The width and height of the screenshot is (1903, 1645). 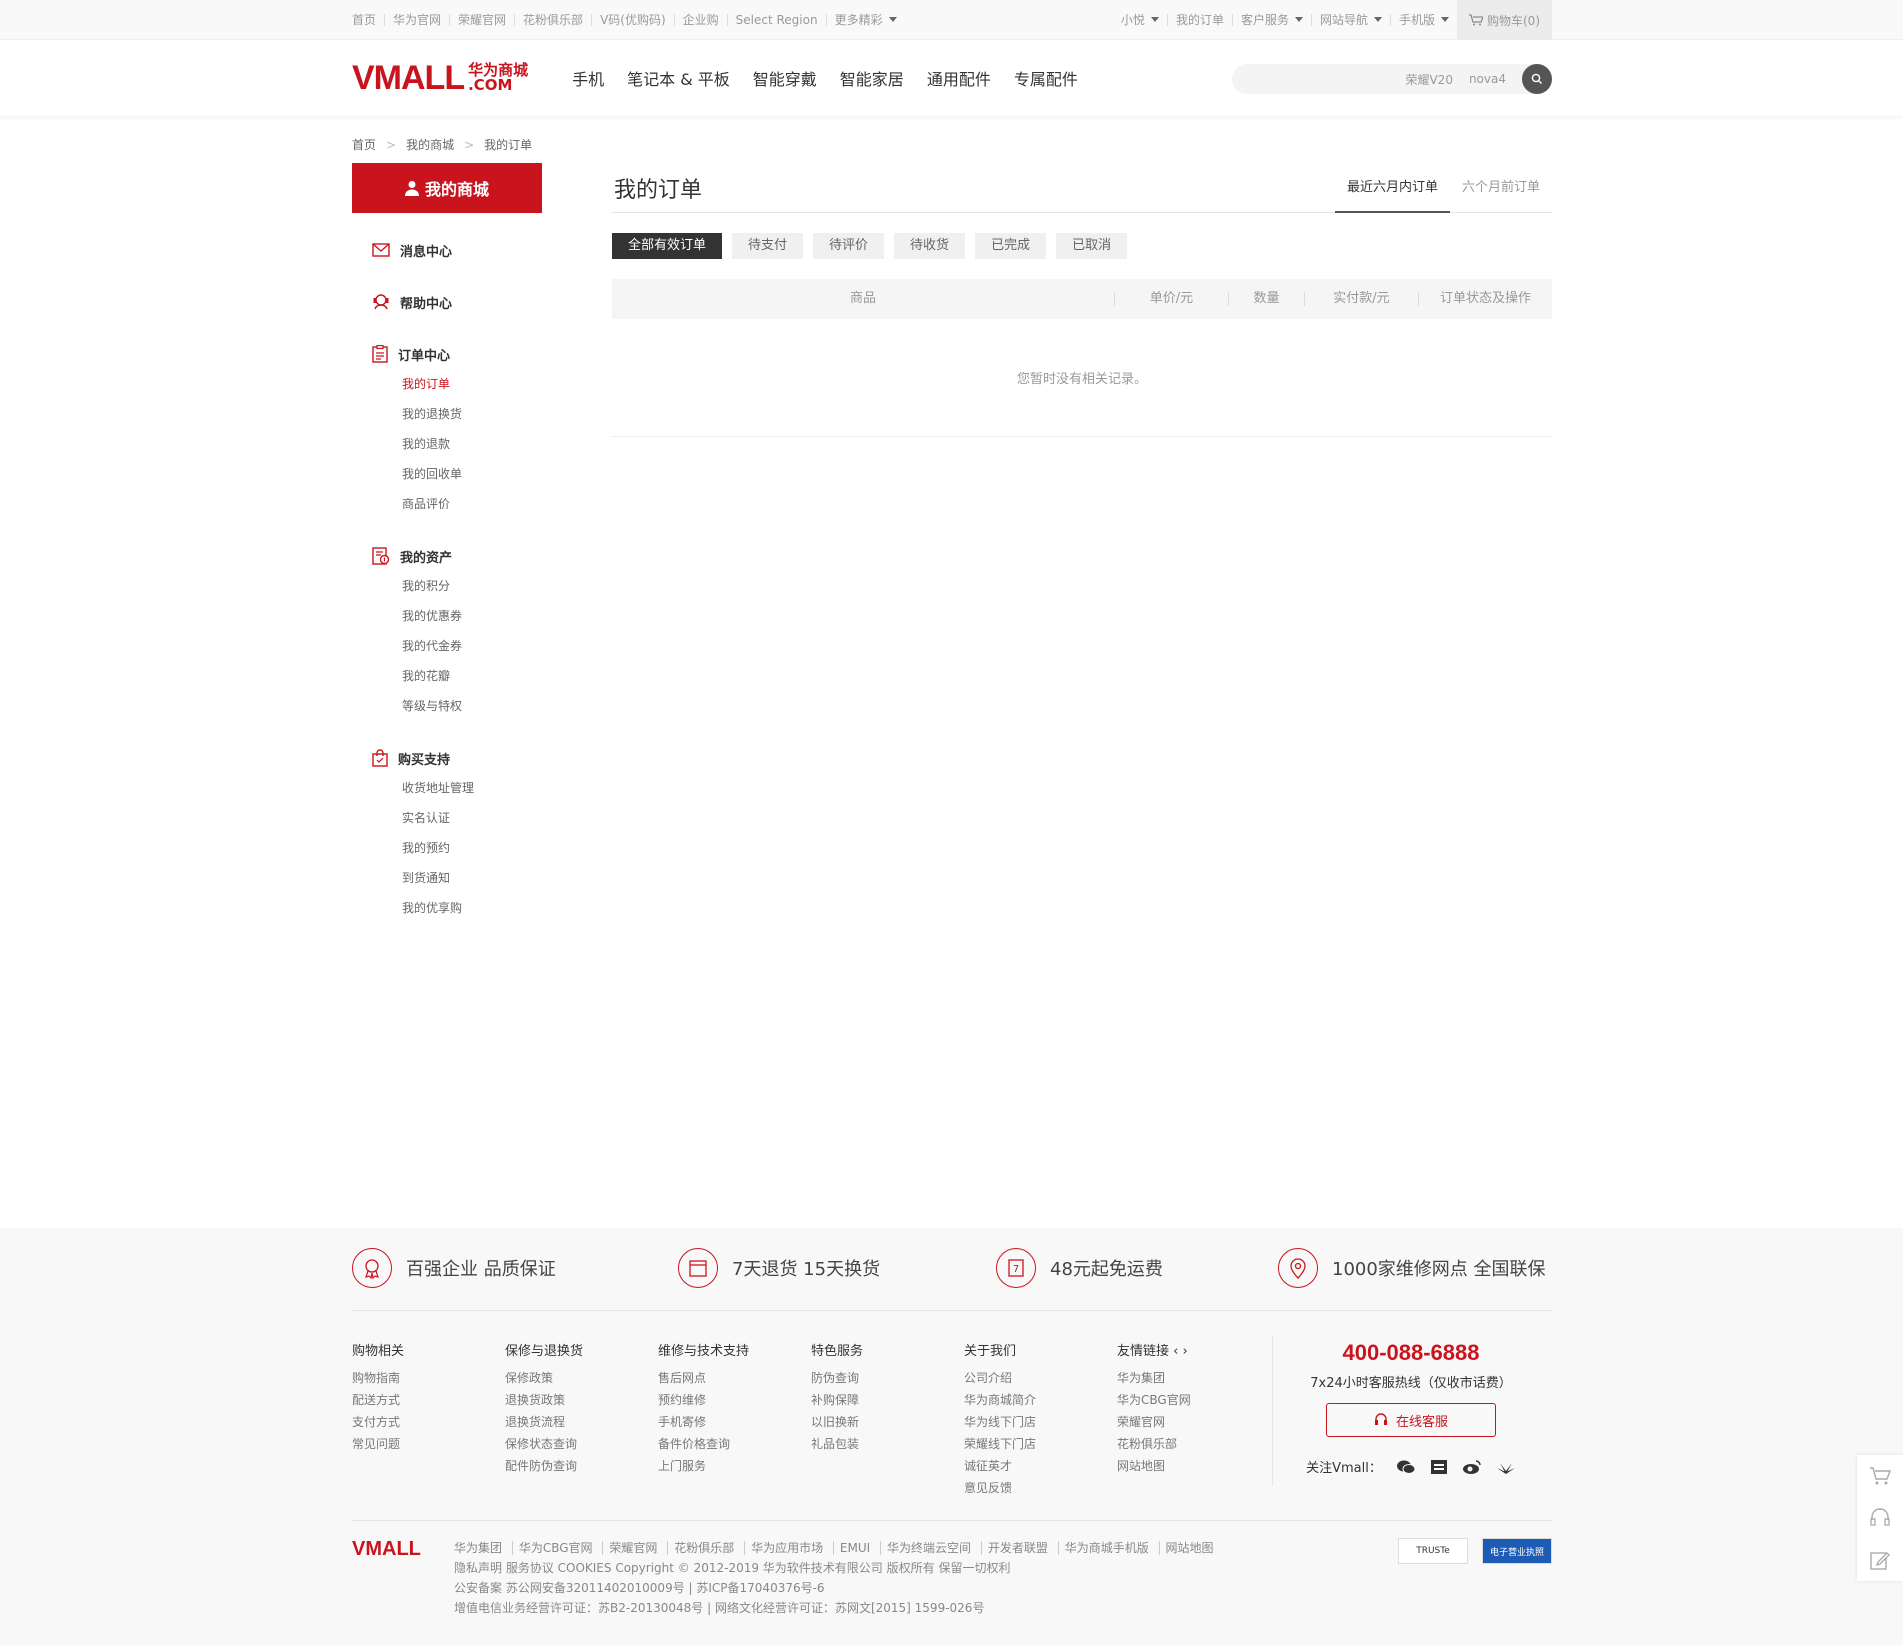 I want to click on top-link-home: 首页, so click(x=368, y=20).